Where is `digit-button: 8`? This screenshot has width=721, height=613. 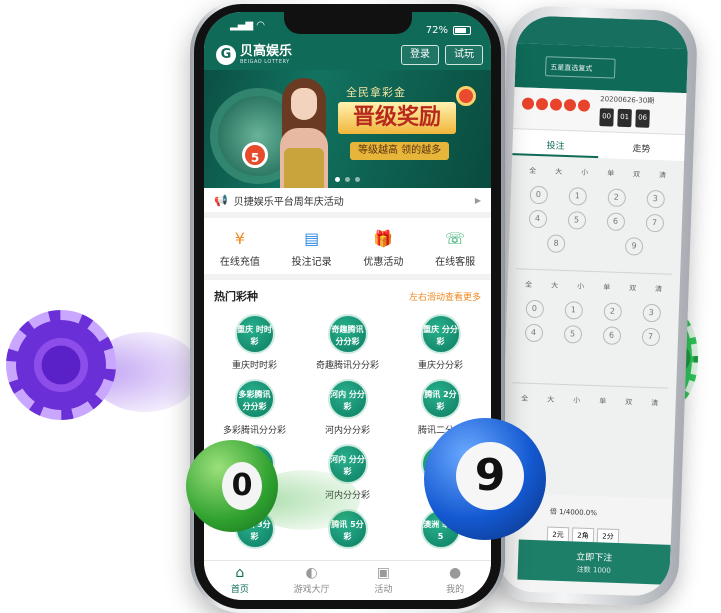
digit-button: 8 is located at coordinates (556, 243).